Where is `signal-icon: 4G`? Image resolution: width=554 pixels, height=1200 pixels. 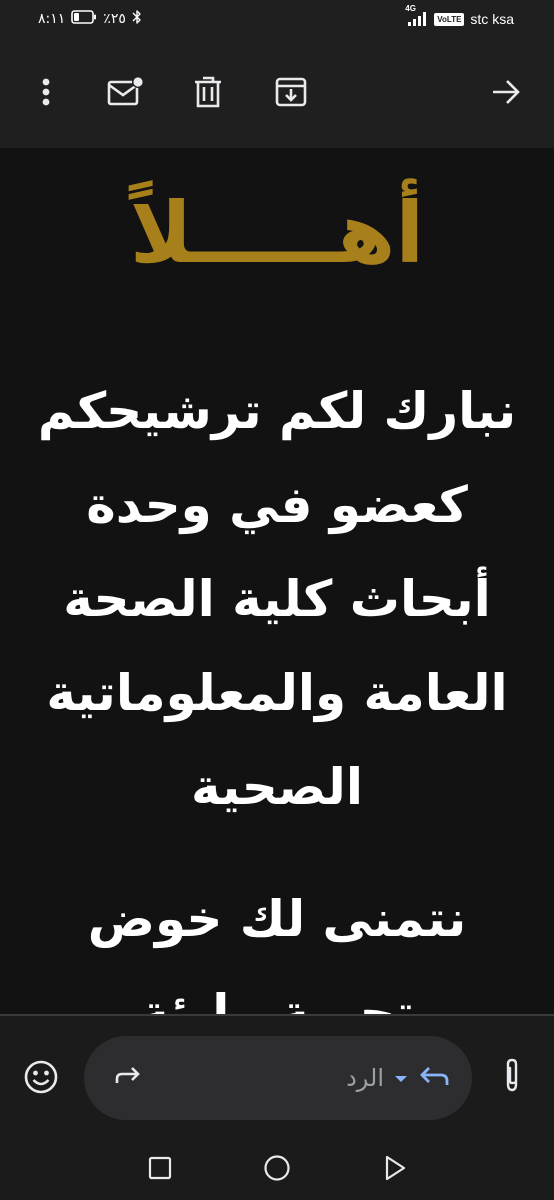
signal-icon: 4G is located at coordinates (416, 15).